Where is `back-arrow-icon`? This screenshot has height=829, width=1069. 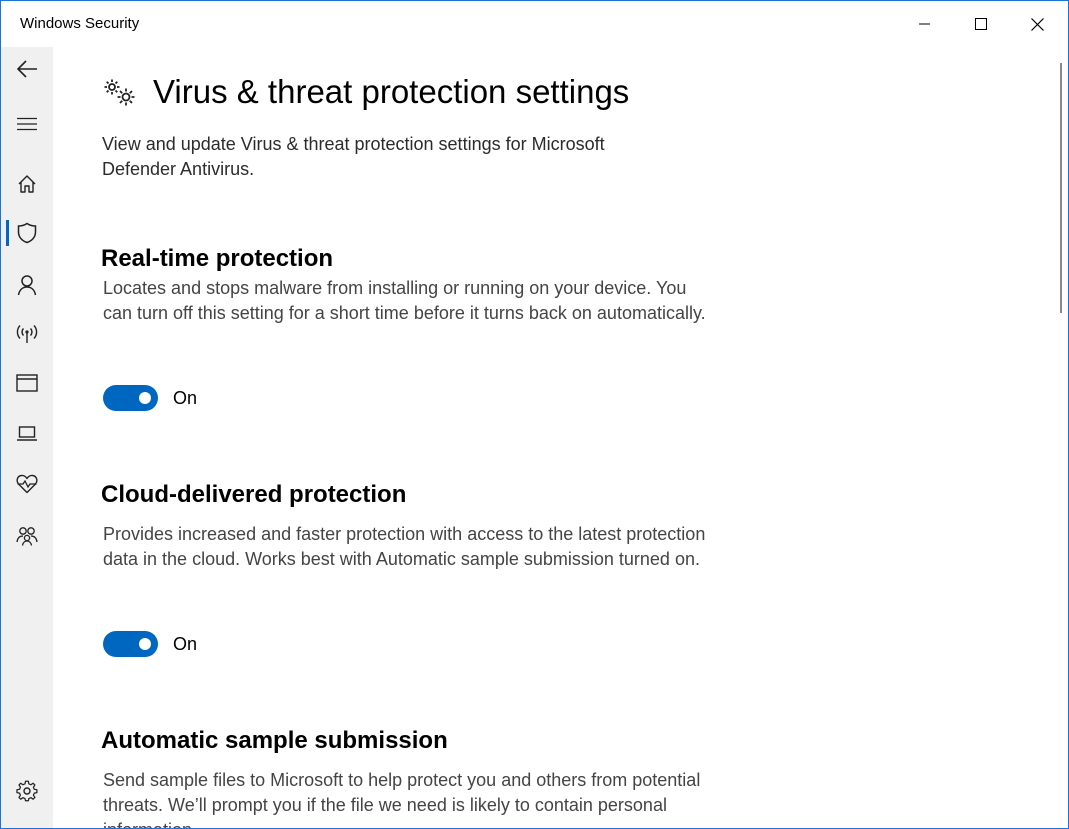
back-arrow-icon is located at coordinates (26, 69).